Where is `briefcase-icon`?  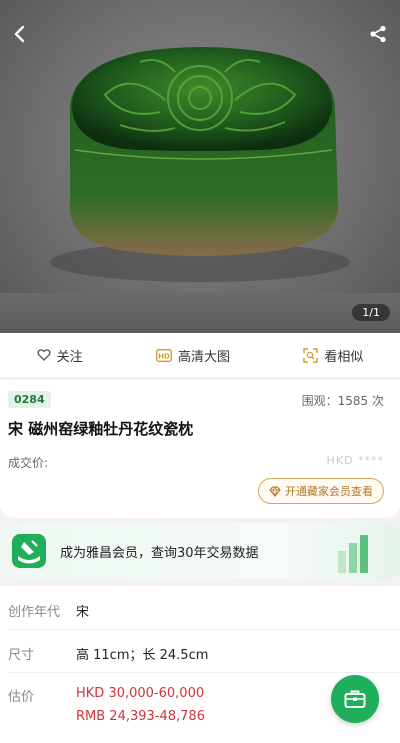
briefcase-icon is located at coordinates (355, 699).